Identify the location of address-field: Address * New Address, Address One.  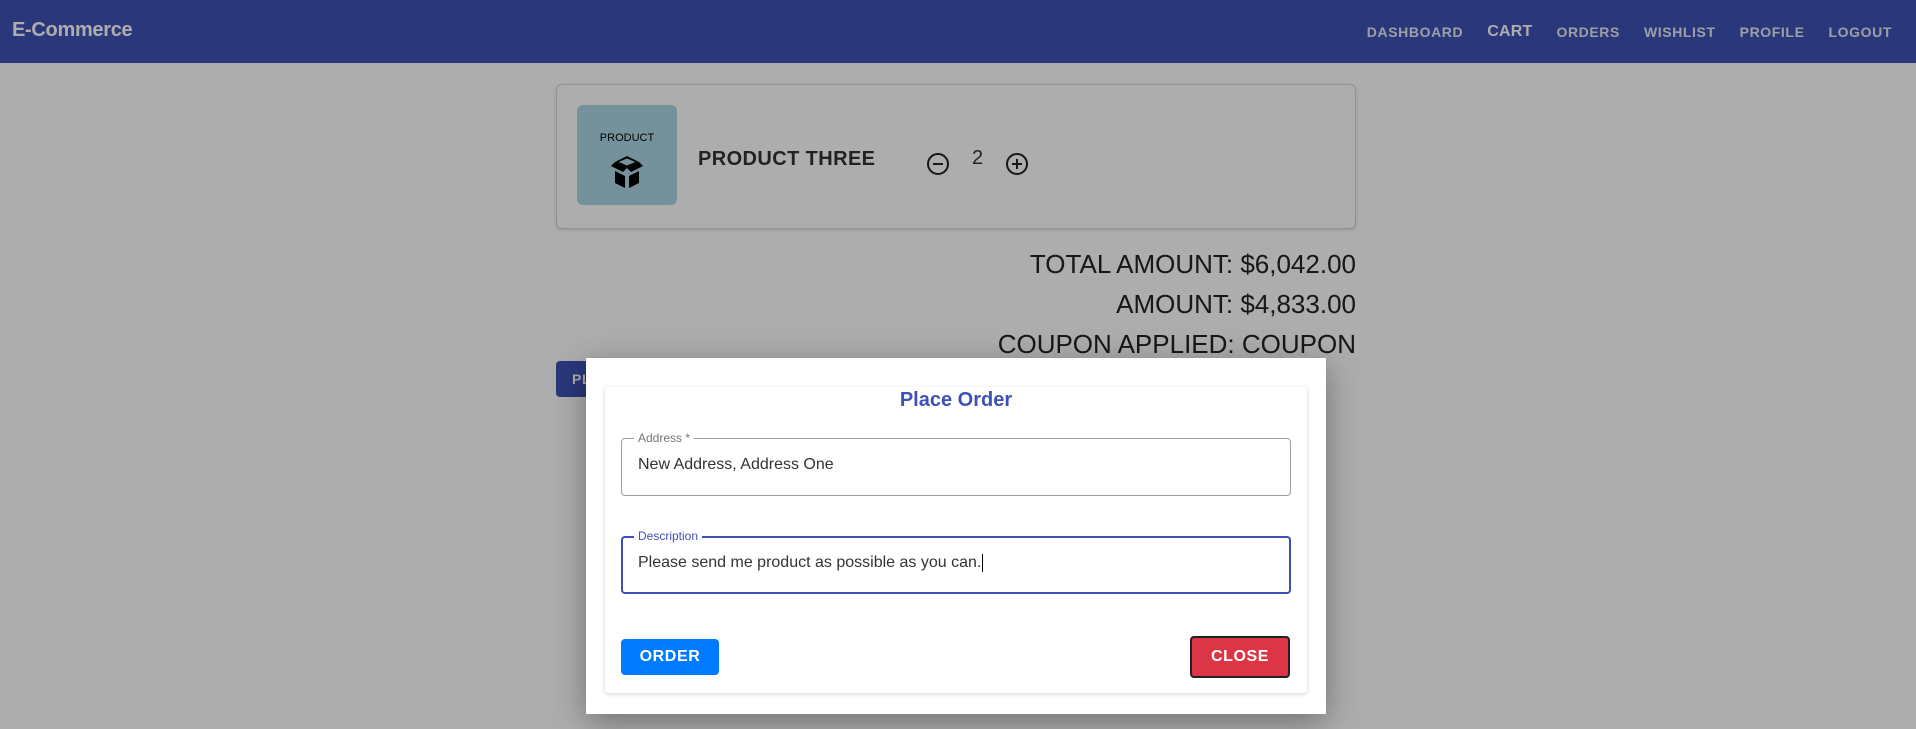
(956, 463).